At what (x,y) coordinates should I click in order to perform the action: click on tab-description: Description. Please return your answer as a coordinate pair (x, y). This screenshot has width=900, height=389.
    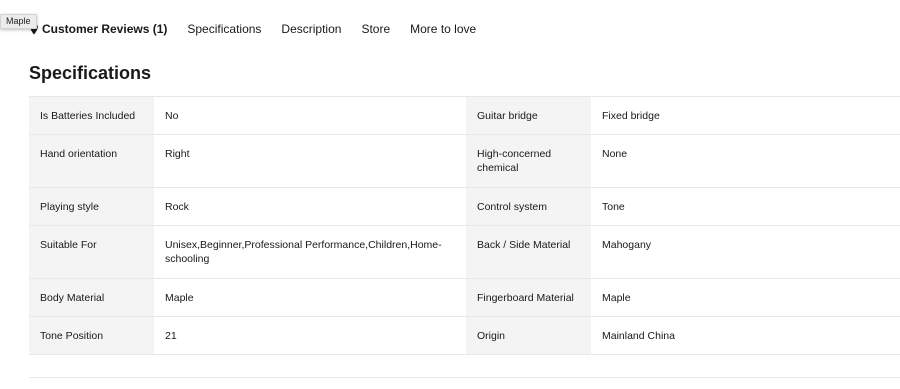
    Looking at the image, I should click on (311, 29).